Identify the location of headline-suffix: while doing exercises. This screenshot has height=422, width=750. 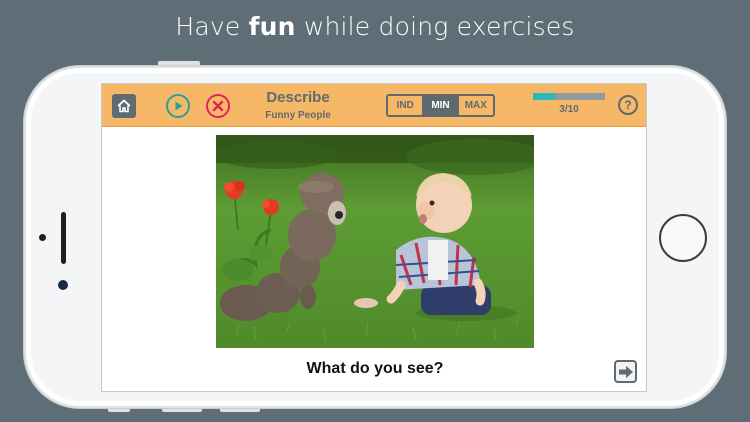
(435, 26).